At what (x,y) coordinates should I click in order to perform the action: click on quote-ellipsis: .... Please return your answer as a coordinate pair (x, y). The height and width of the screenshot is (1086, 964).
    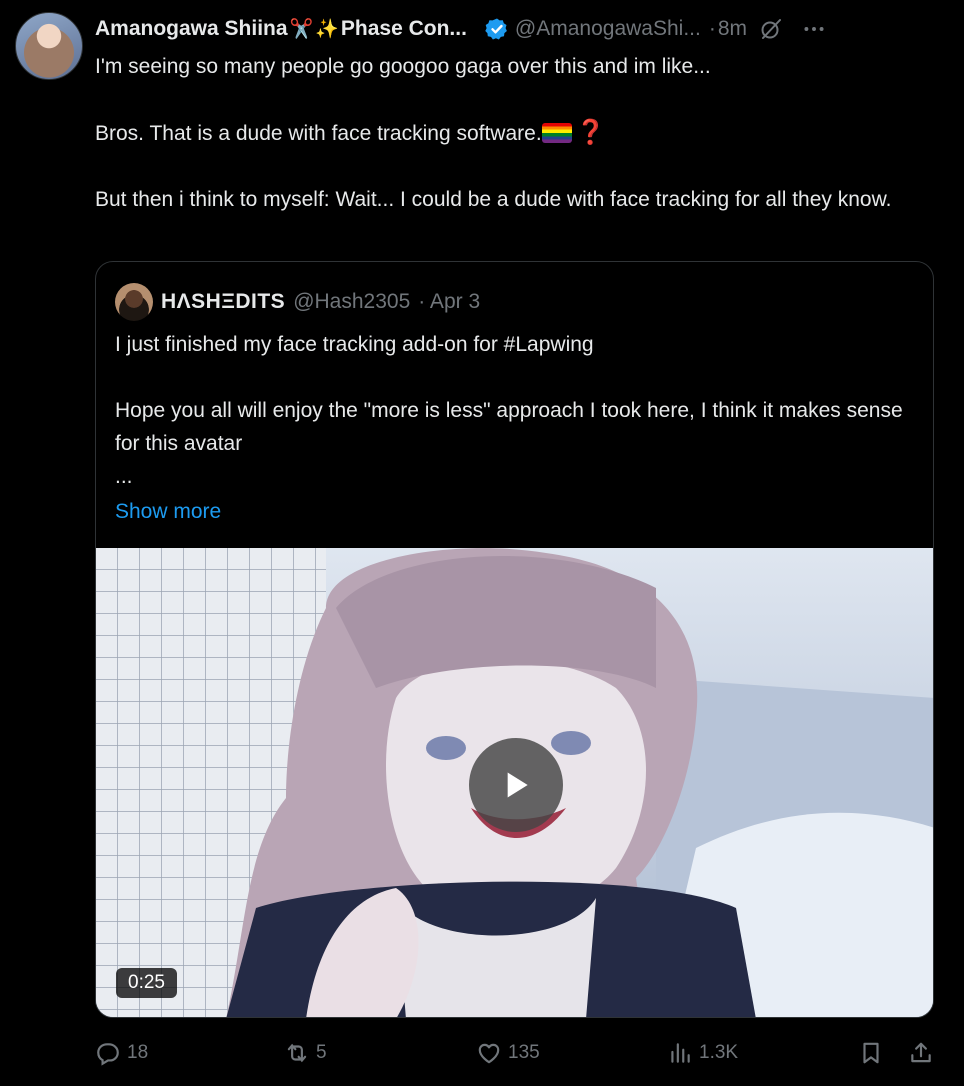
    Looking at the image, I should click on (124, 476).